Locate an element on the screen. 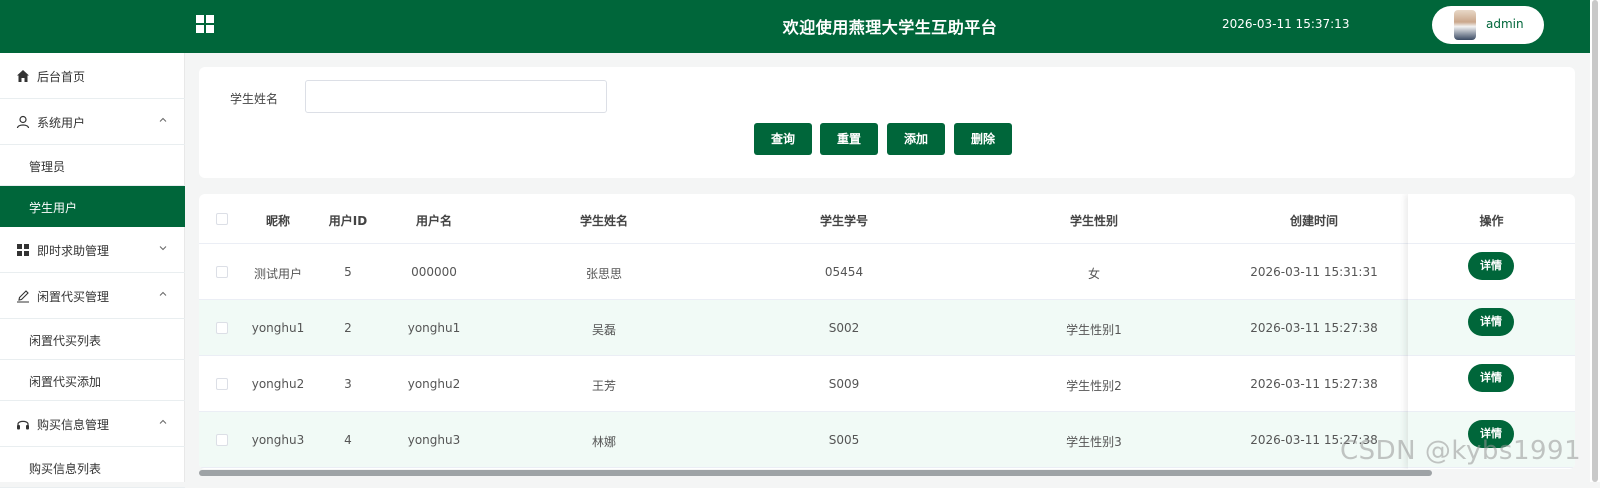  user-id-cell: 3 is located at coordinates (348, 384).